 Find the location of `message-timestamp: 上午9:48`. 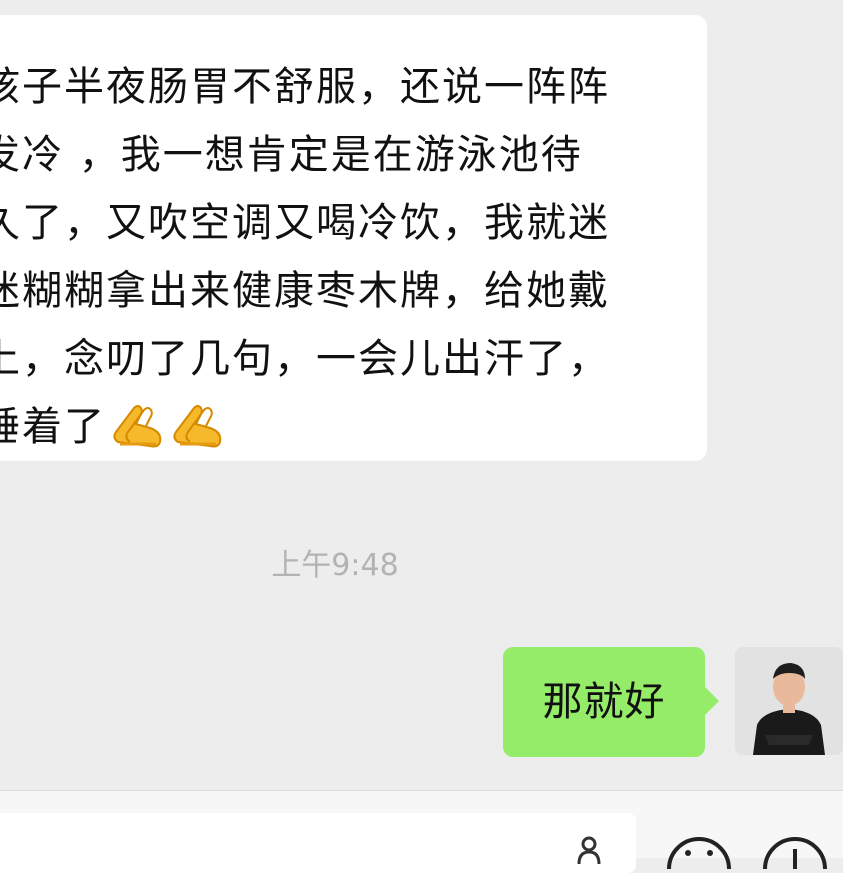

message-timestamp: 上午9:48 is located at coordinates (335, 565).